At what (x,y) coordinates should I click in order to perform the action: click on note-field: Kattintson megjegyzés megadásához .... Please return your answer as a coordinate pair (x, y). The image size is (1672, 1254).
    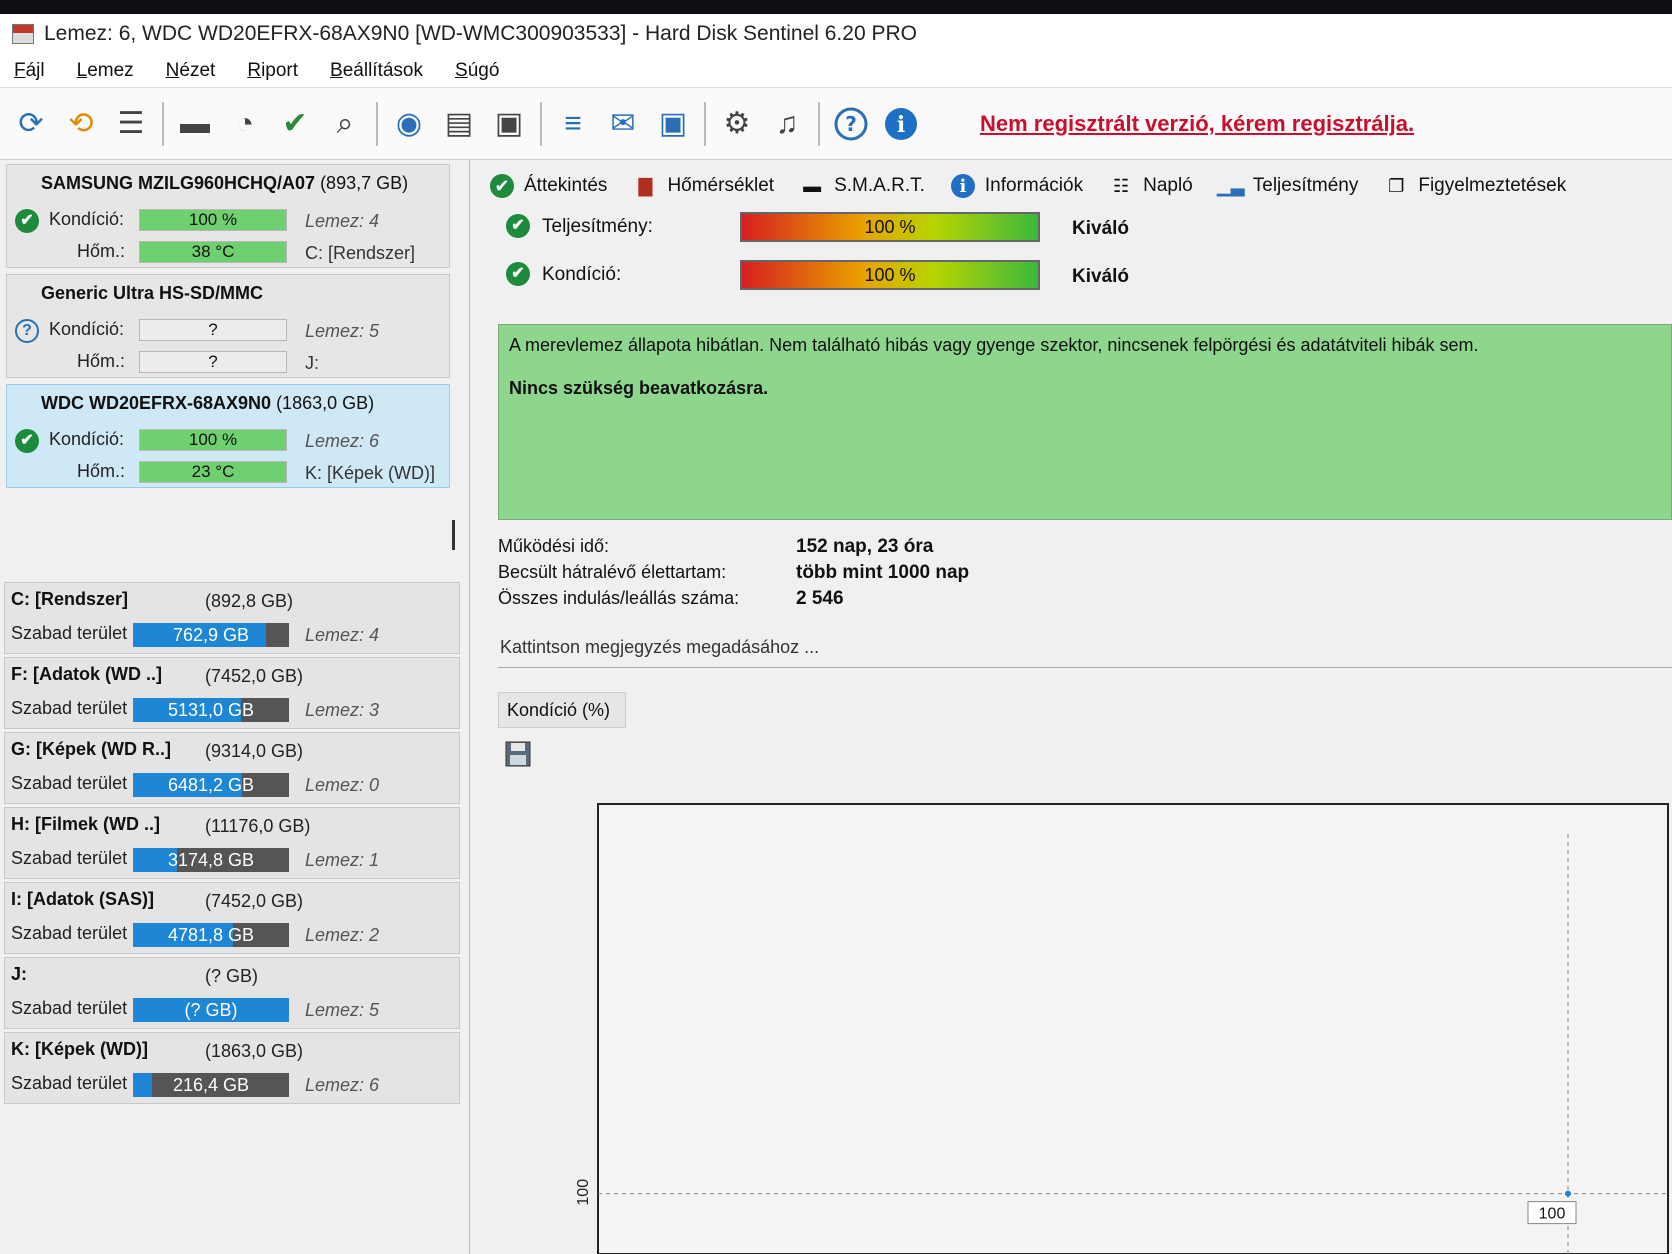
    Looking at the image, I should click on (1085, 650).